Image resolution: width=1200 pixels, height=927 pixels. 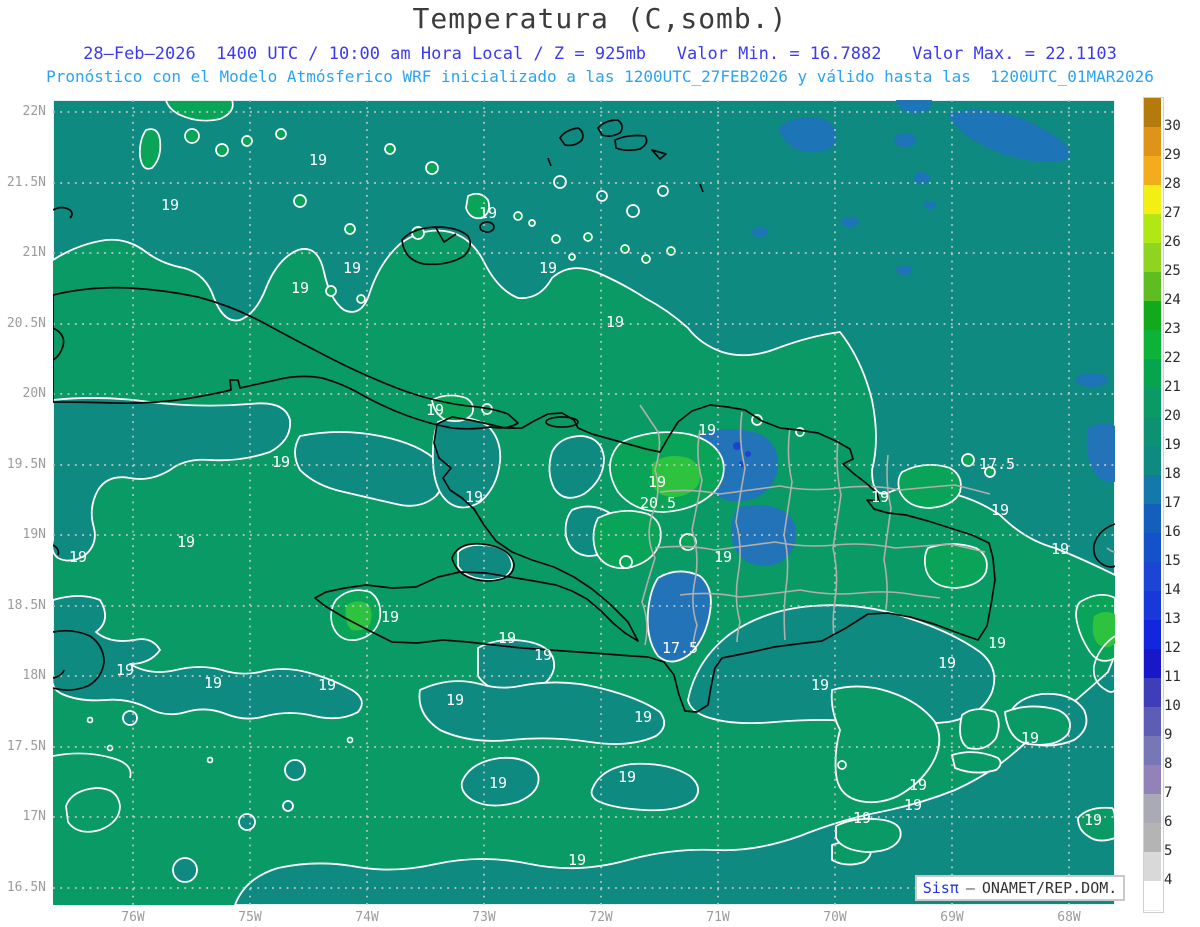 What do you see at coordinates (26, 464) in the screenshot?
I see `lat-tick-label: 19.5N` at bounding box center [26, 464].